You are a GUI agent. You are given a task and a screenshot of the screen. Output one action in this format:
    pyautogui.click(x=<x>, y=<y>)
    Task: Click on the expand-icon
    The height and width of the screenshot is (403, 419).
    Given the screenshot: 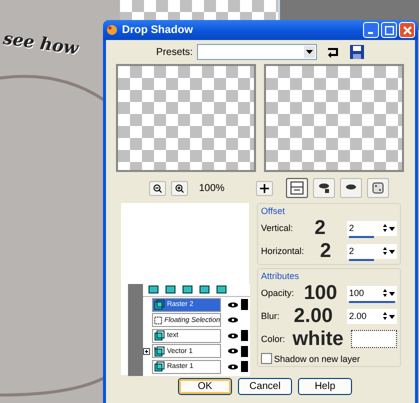 What is the action you would take?
    pyautogui.click(x=146, y=351)
    